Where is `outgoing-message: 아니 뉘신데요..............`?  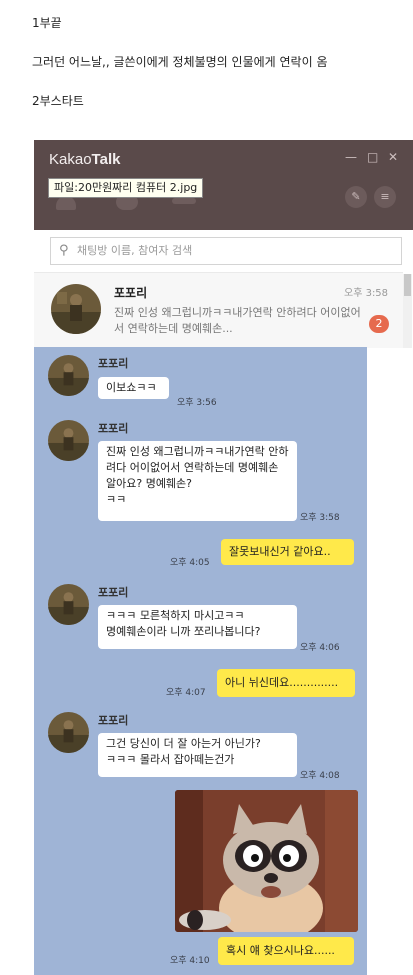 outgoing-message: 아니 뉘신데요.............. is located at coordinates (286, 683).